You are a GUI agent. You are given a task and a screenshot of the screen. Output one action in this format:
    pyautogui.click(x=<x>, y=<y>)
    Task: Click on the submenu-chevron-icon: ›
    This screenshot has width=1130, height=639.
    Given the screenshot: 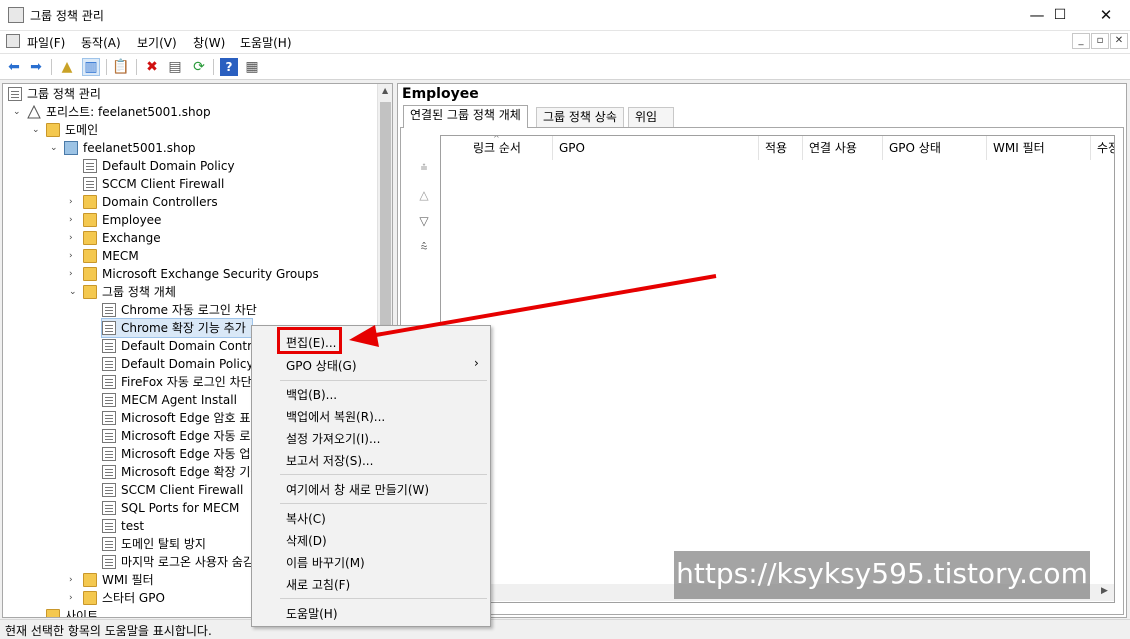 What is the action you would take?
    pyautogui.click(x=476, y=363)
    